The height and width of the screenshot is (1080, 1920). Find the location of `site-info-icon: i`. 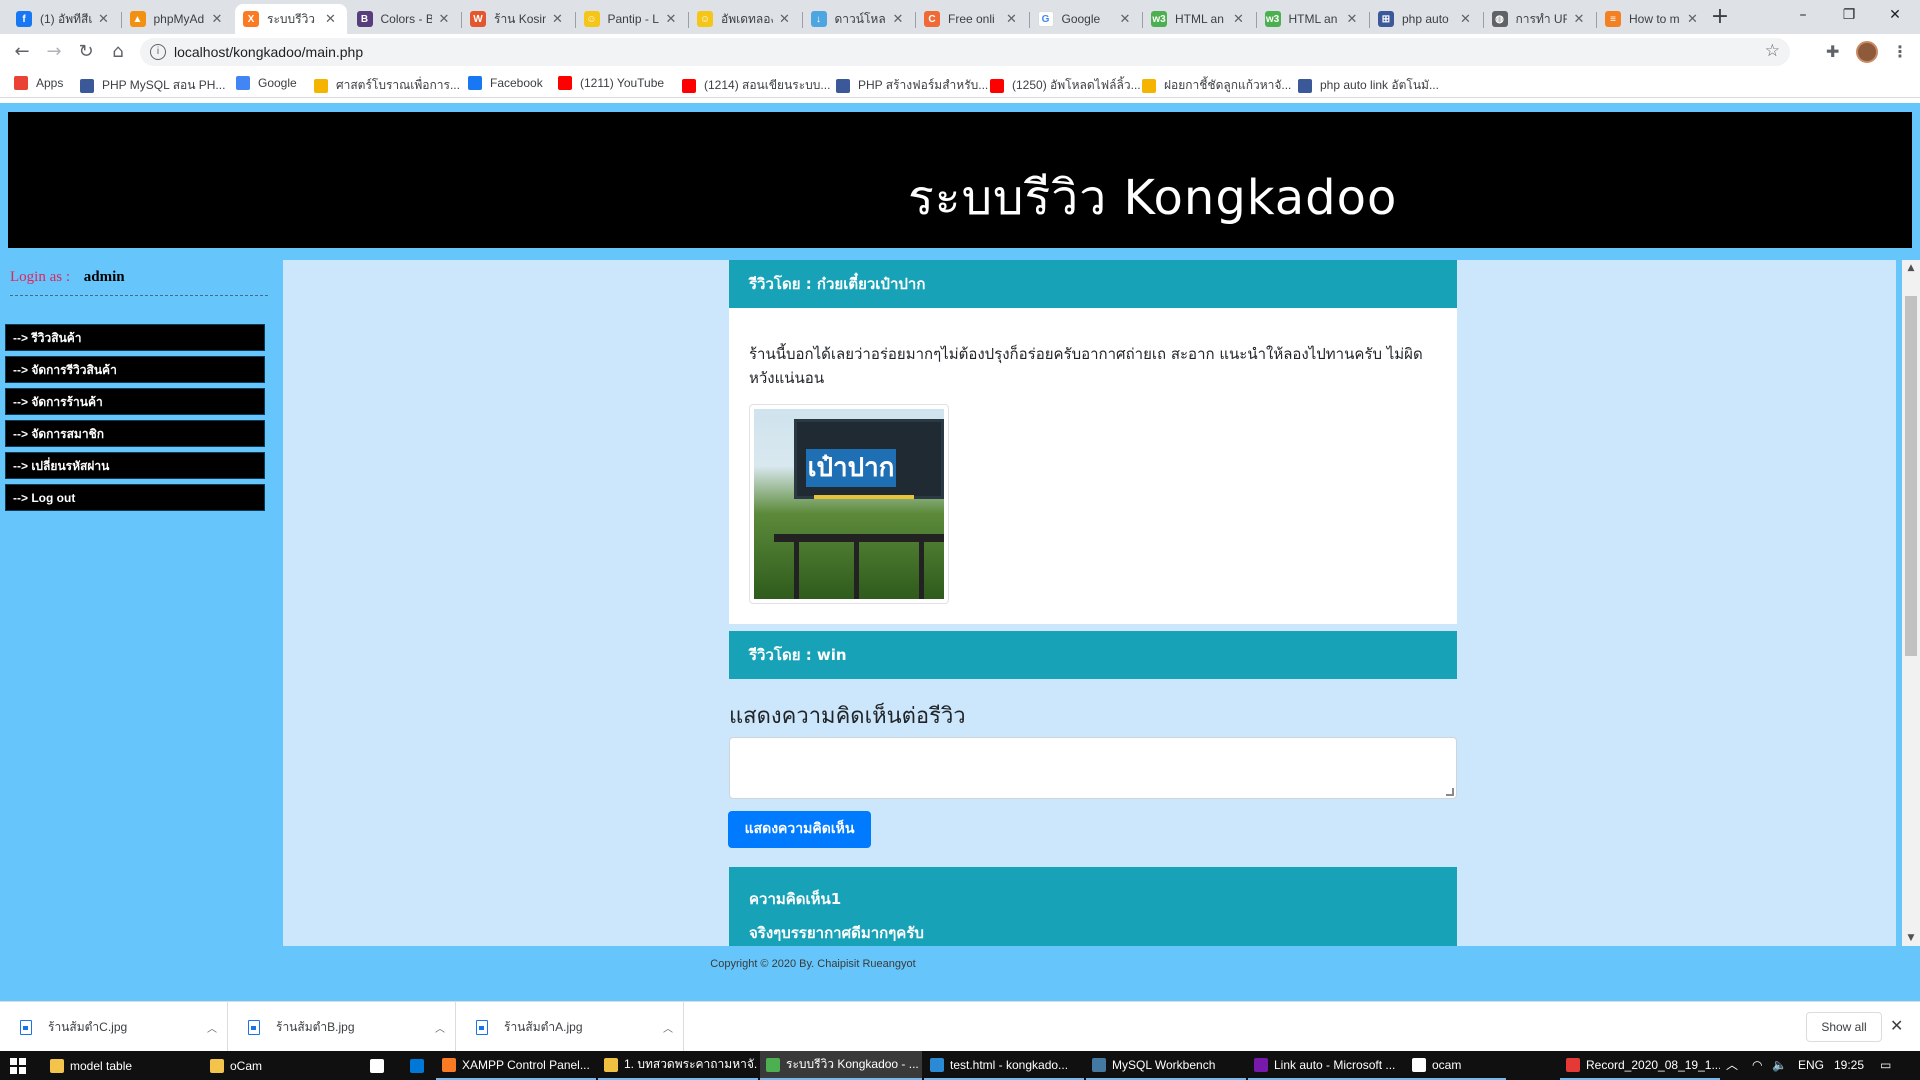

site-info-icon: i is located at coordinates (158, 52).